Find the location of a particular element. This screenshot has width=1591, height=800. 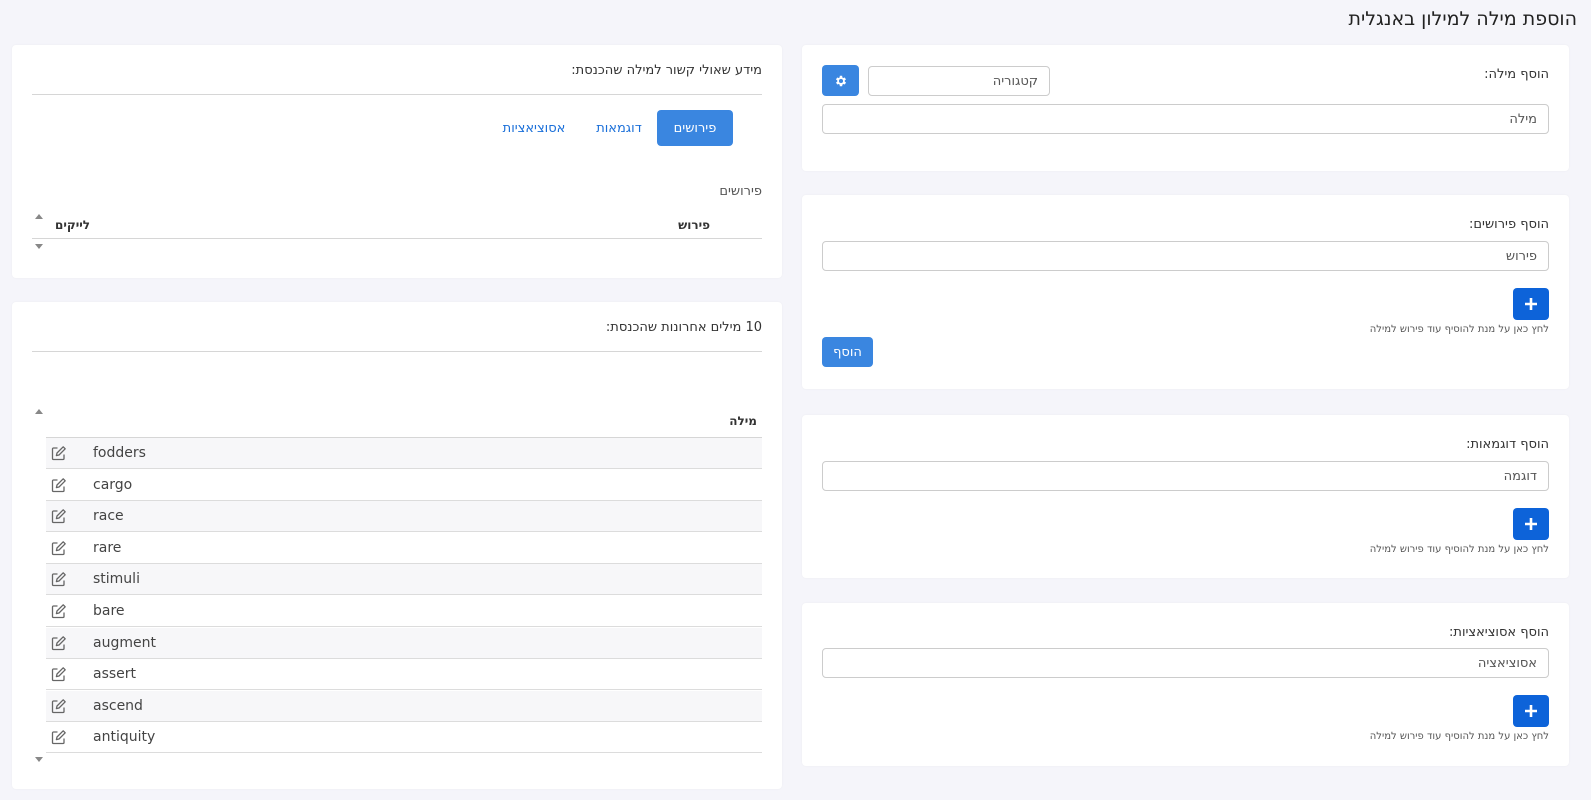

definitions-section-label: פירושים is located at coordinates (740, 191).